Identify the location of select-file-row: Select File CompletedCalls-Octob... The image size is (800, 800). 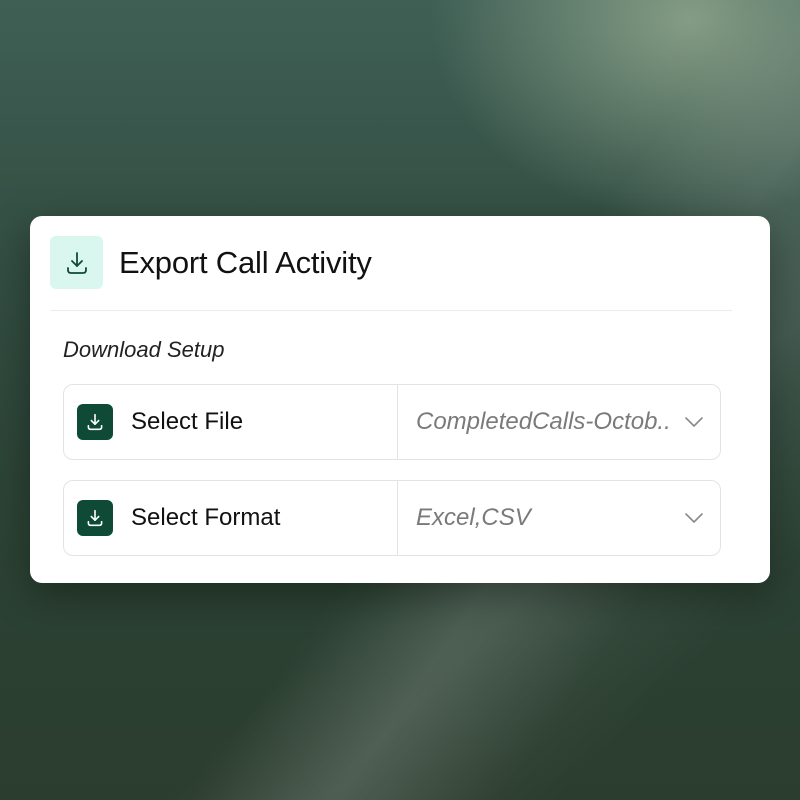
(392, 422).